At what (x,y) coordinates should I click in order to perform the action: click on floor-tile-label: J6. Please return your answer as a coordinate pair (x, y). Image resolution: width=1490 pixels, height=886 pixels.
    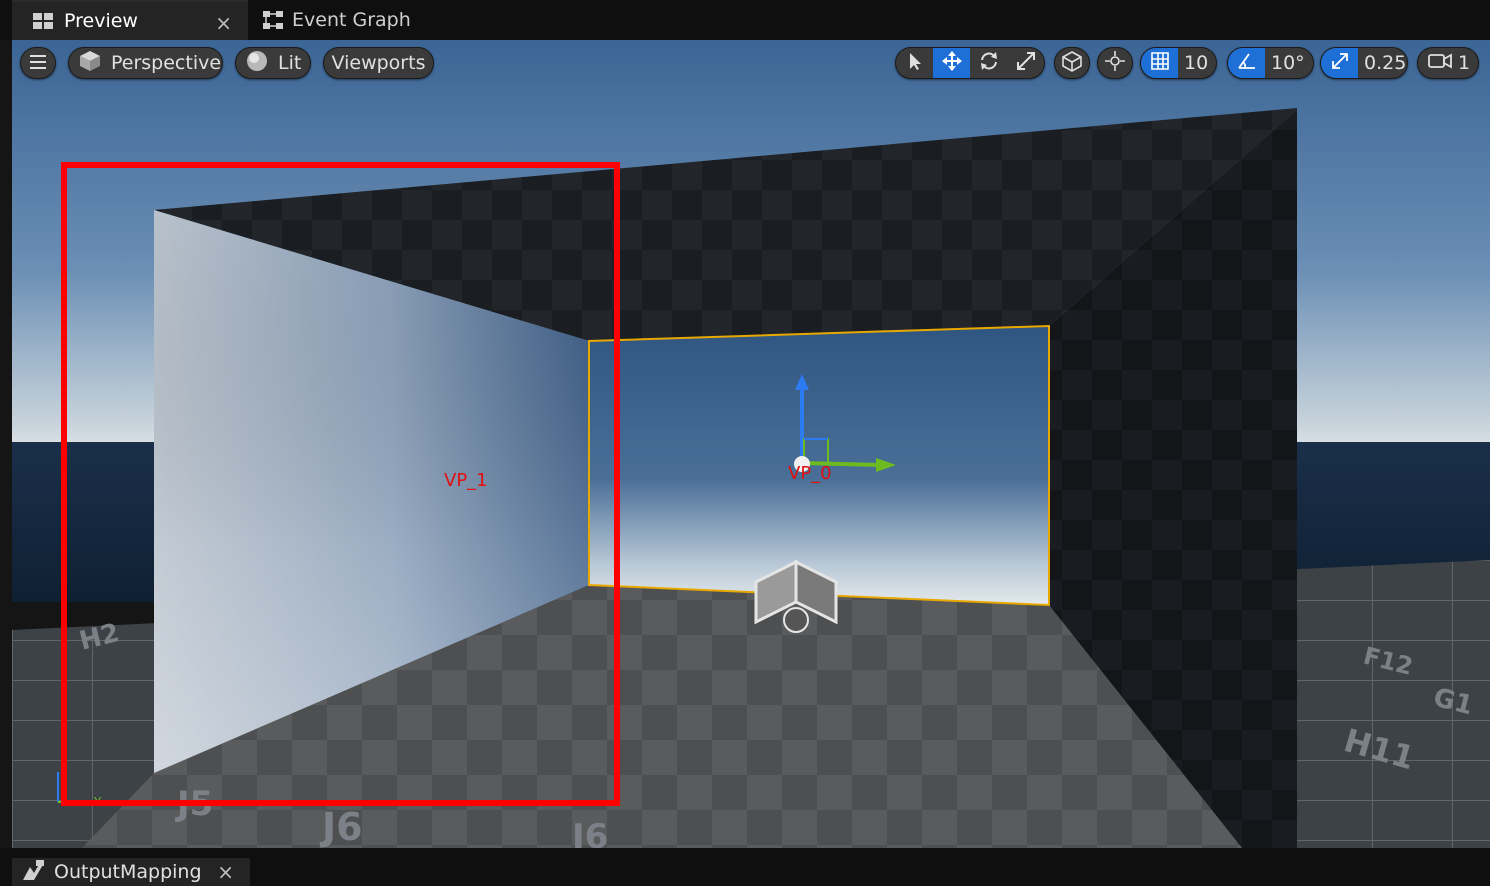
    Looking at the image, I should click on (341, 826).